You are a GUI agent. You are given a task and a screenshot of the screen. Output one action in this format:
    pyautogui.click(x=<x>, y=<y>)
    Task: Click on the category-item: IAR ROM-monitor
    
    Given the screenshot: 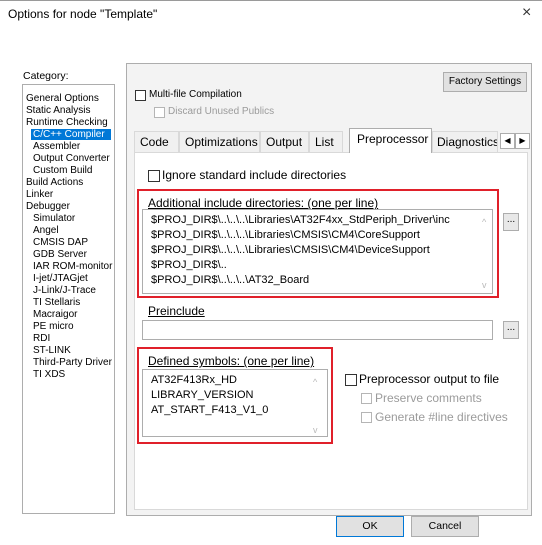 What is the action you would take?
    pyautogui.click(x=72, y=266)
    